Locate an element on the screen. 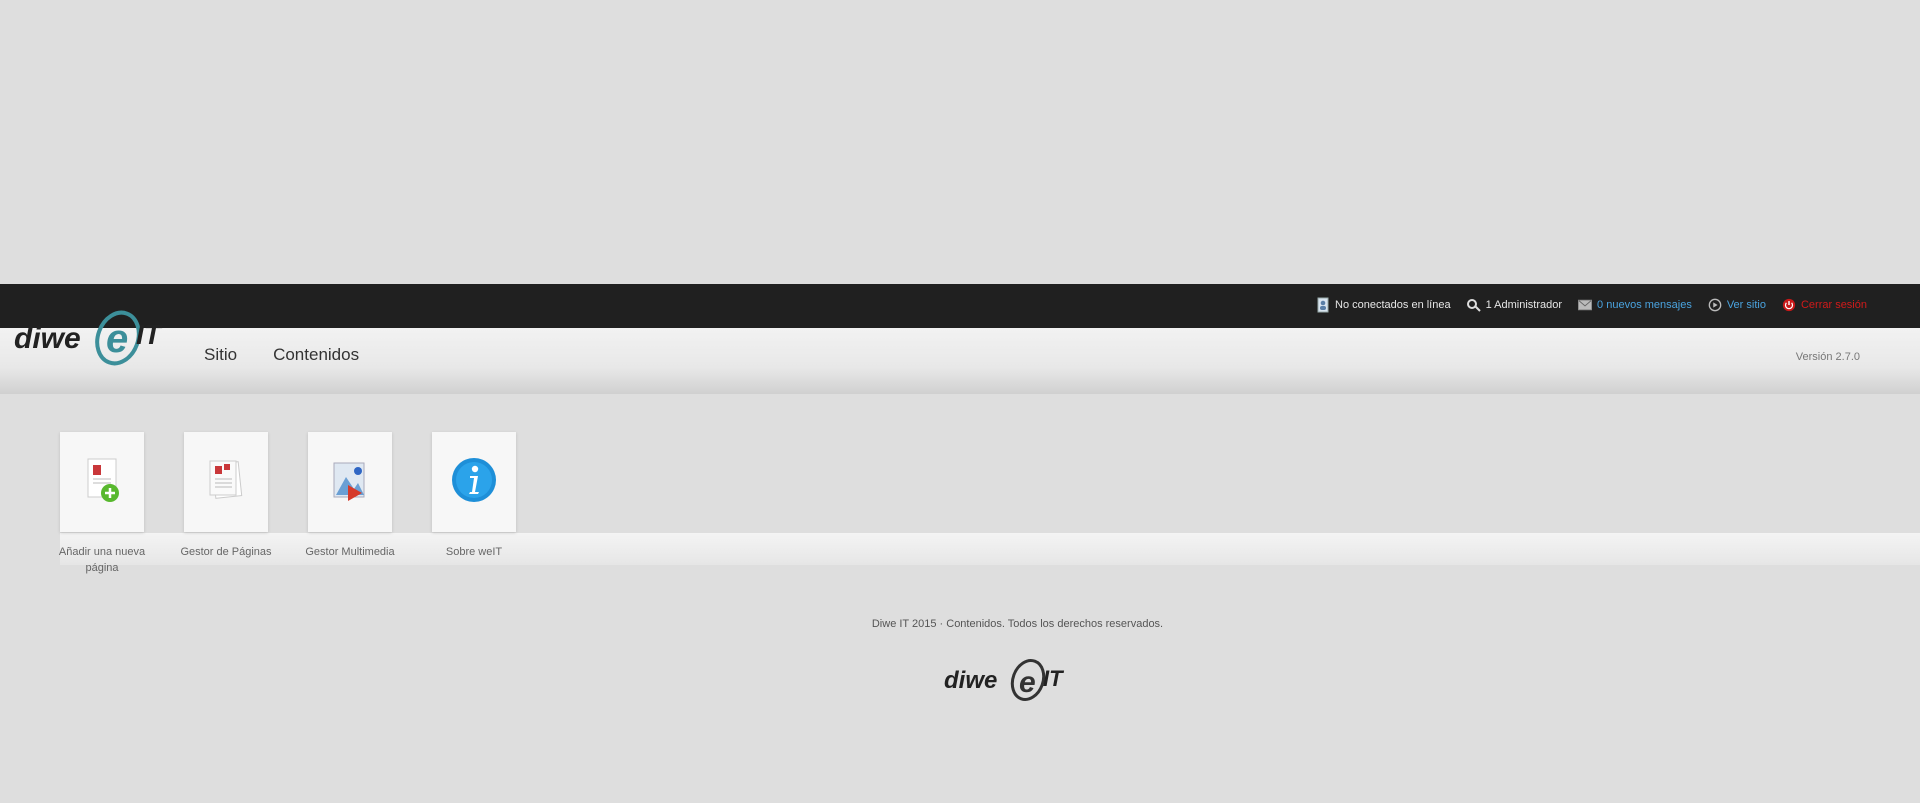 This screenshot has height=803, width=1920. media-manager-icon is located at coordinates (350, 482).